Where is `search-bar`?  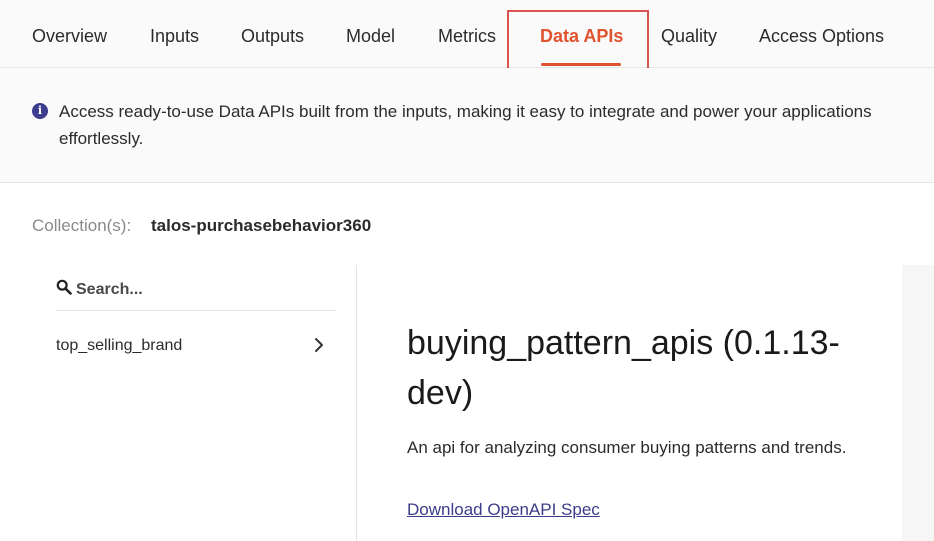 search-bar is located at coordinates (196, 291).